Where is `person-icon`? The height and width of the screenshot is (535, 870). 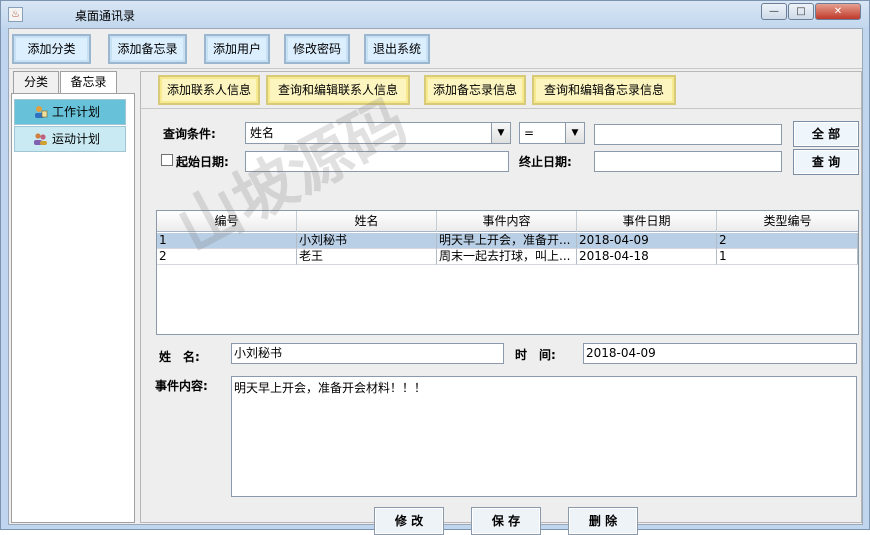
person-icon is located at coordinates (41, 112).